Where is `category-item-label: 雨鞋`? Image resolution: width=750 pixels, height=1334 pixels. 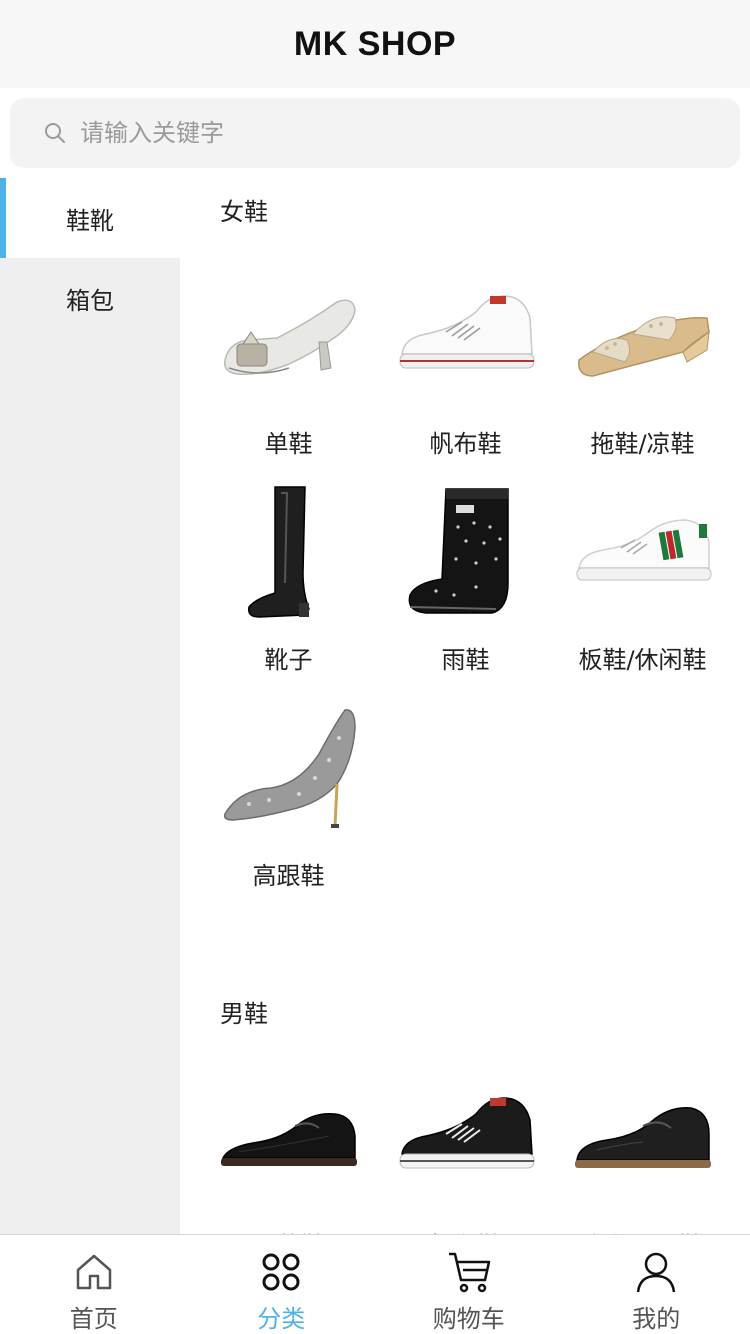 category-item-label: 雨鞋 is located at coordinates (465, 660).